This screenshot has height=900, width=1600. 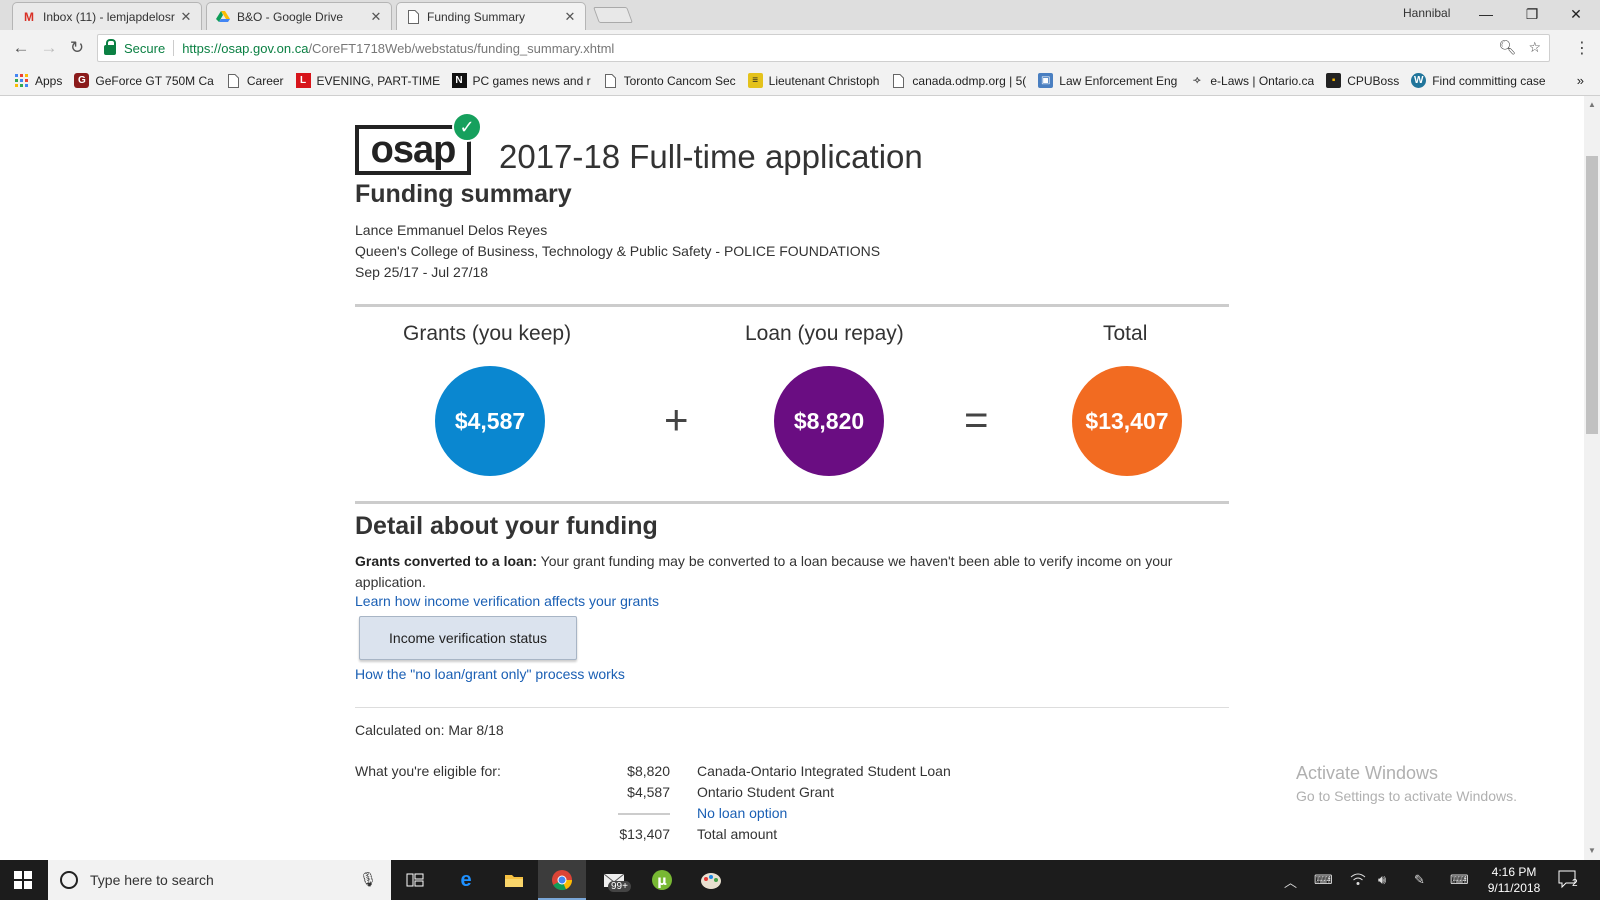 What do you see at coordinates (1046, 80) in the screenshot?
I see `site-icon: ▣` at bounding box center [1046, 80].